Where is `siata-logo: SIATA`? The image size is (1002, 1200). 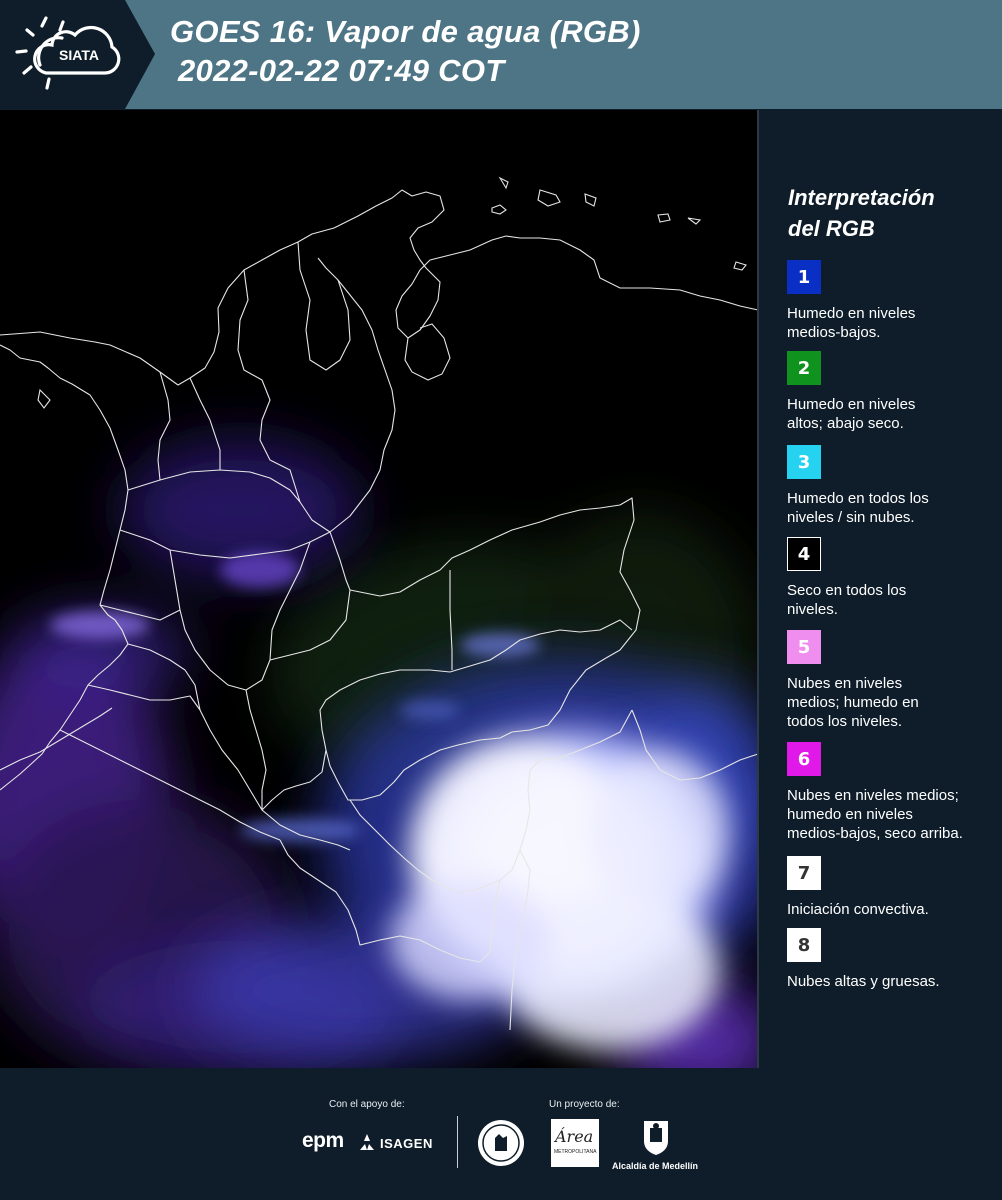 siata-logo: SIATA is located at coordinates (77, 54).